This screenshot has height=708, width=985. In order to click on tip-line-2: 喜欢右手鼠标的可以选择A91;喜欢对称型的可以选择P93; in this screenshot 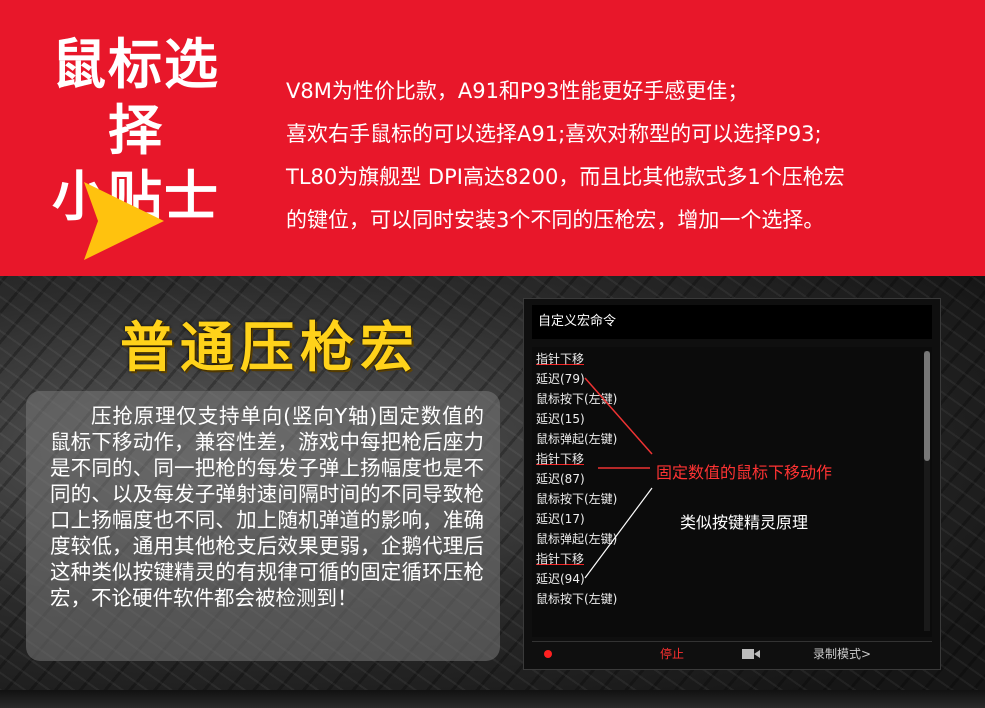, I will do `click(554, 134)`.